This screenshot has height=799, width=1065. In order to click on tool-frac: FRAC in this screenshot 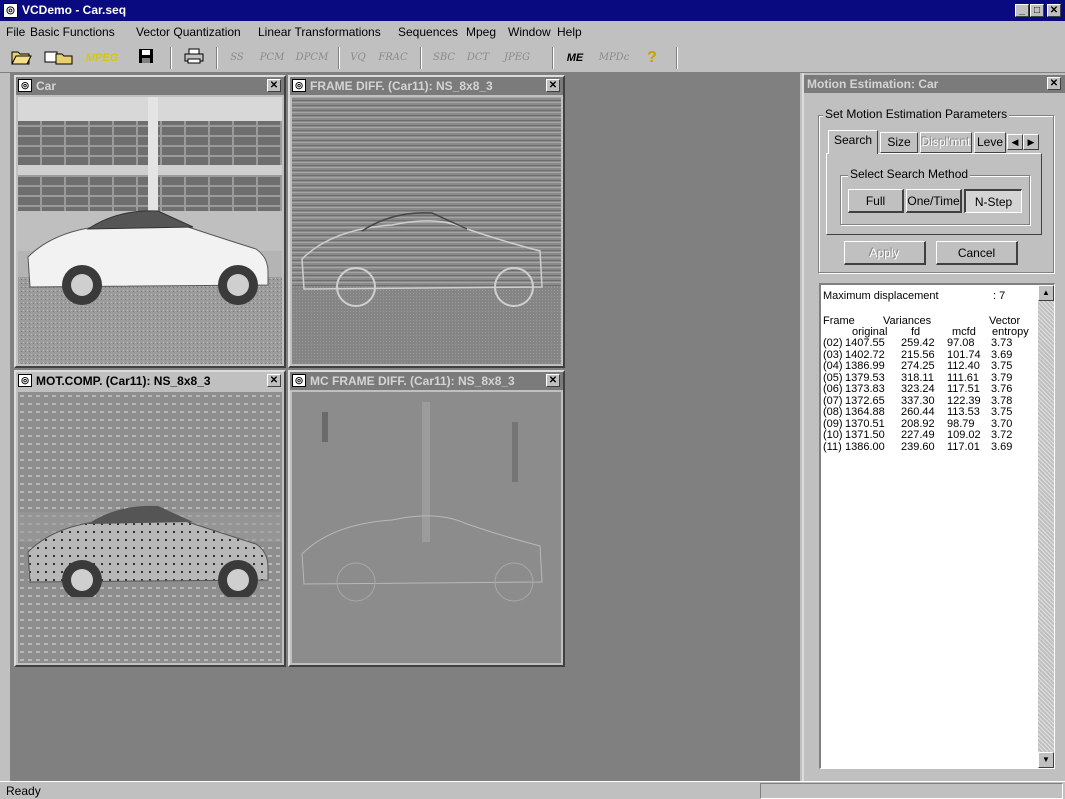, I will do `click(393, 58)`.